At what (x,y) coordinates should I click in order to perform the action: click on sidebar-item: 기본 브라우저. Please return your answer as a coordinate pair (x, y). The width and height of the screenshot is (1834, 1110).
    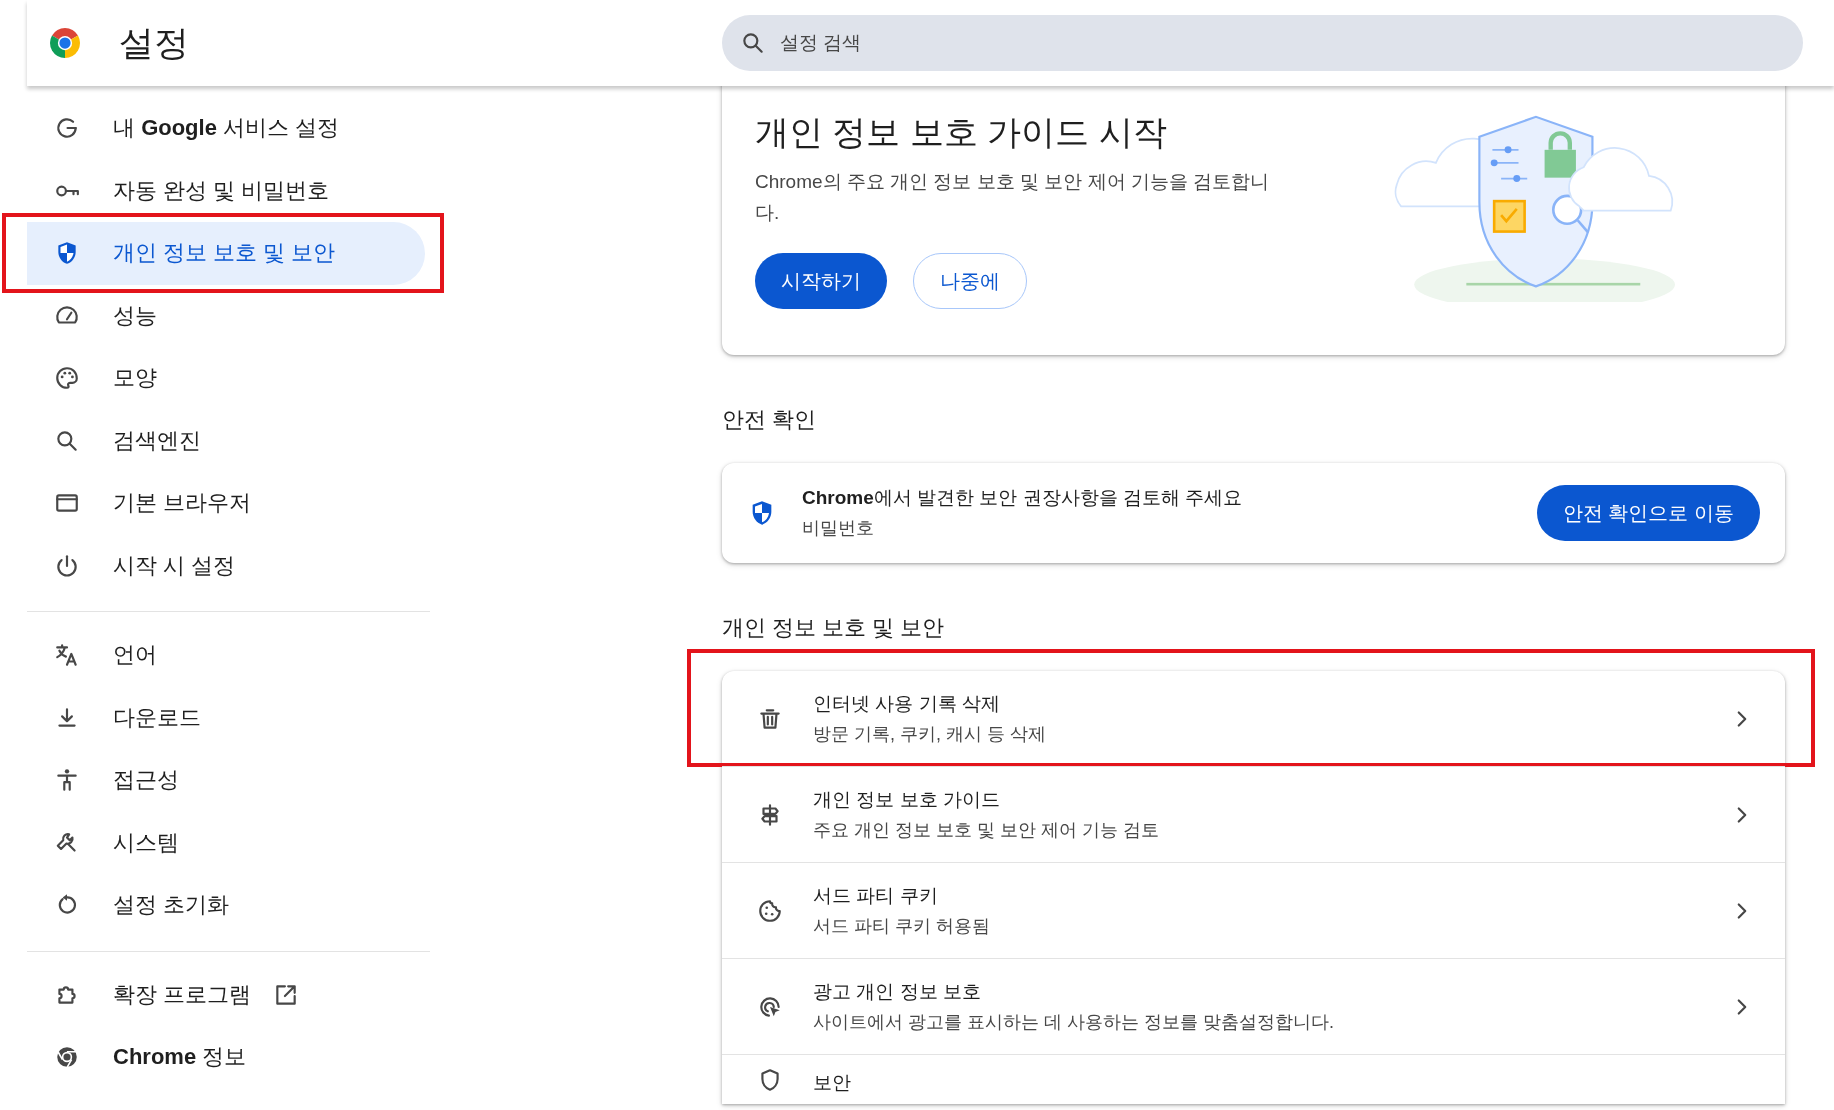
    Looking at the image, I should click on (226, 503).